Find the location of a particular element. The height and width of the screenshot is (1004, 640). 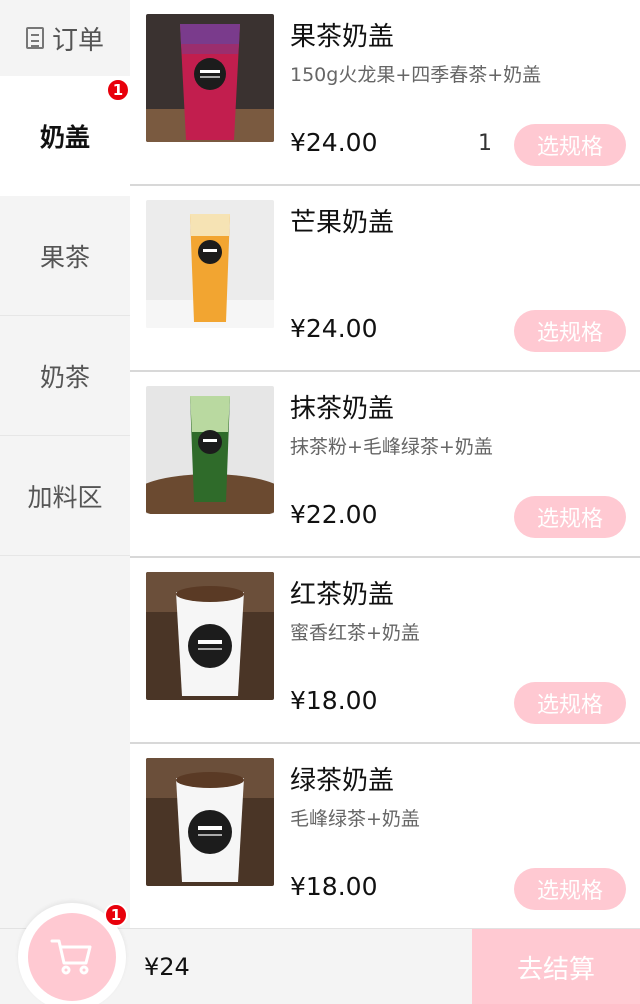

product-item: 芒果奶盖 ¥24.00 选规格 is located at coordinates (385, 279).